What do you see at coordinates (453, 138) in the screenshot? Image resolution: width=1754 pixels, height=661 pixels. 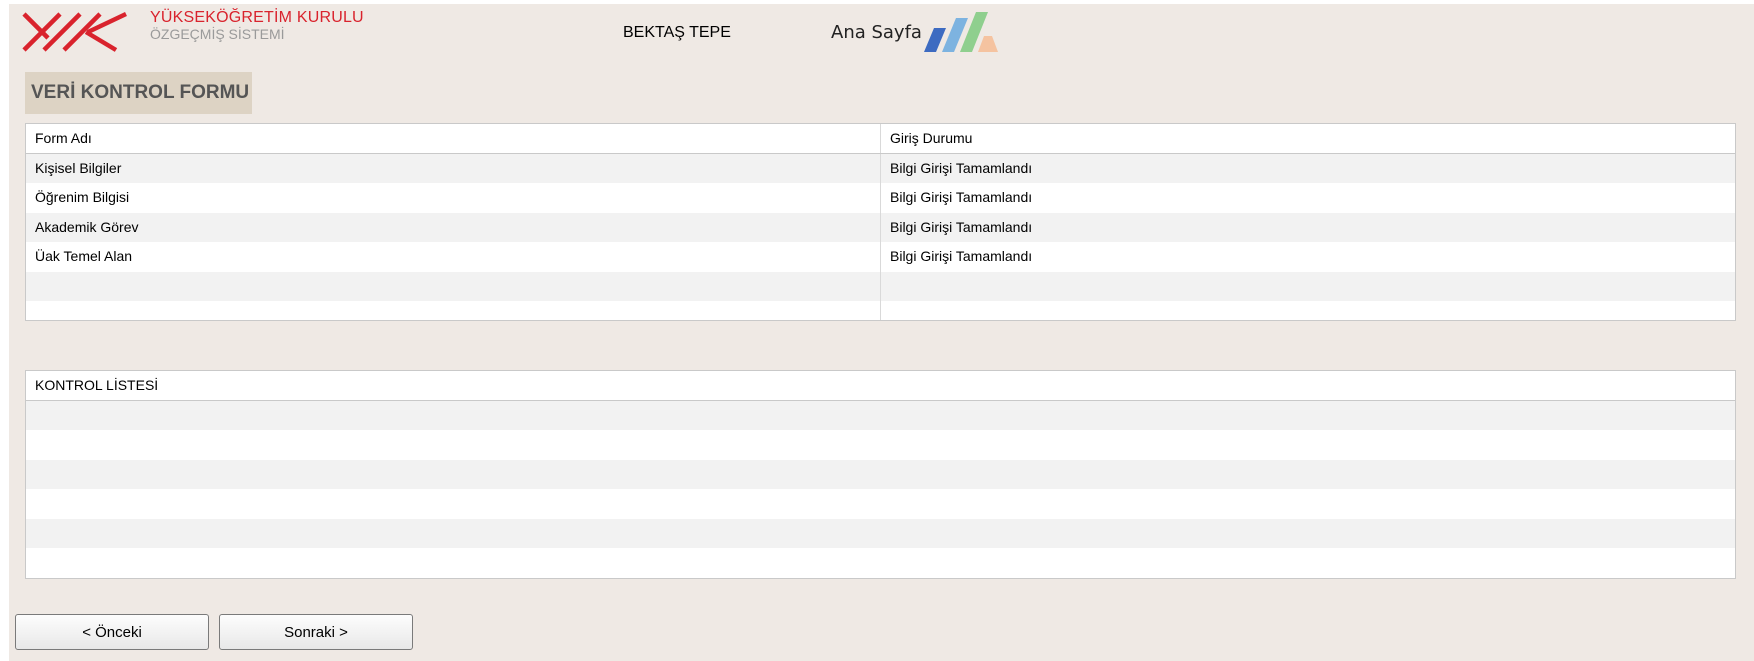 I see `column-header: Form Adı` at bounding box center [453, 138].